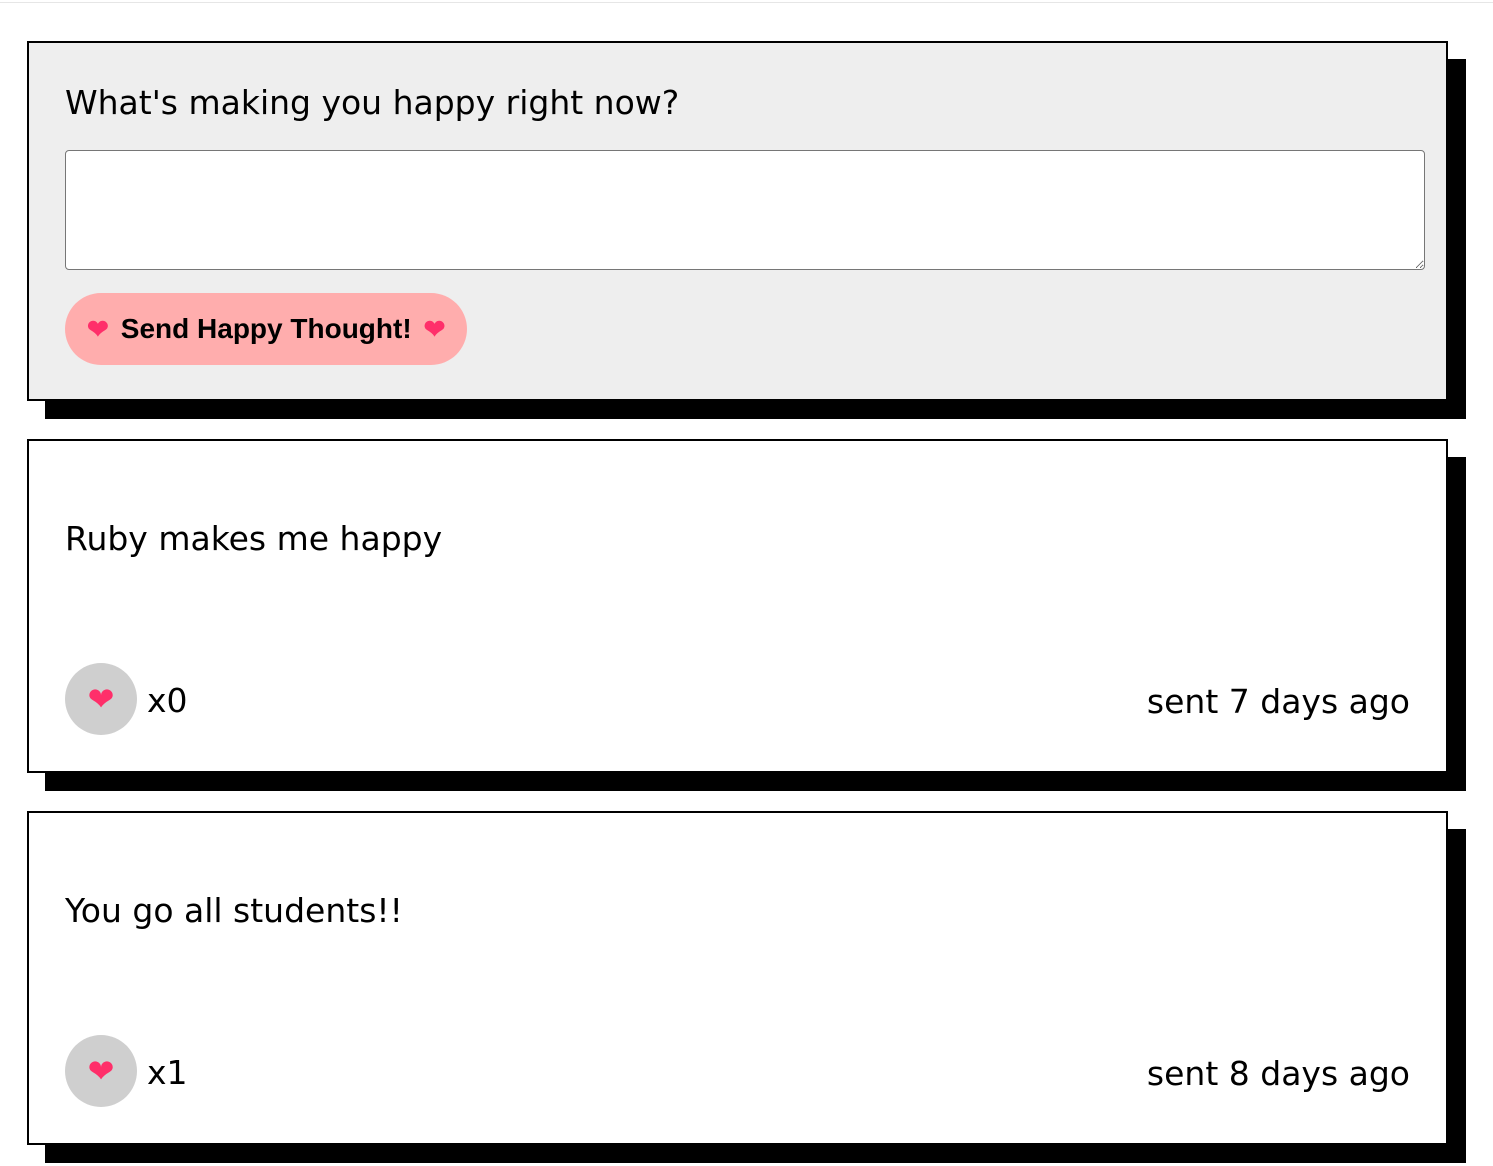 Image resolution: width=1493 pixels, height=1166 pixels. What do you see at coordinates (746, 2) in the screenshot?
I see `top-divider` at bounding box center [746, 2].